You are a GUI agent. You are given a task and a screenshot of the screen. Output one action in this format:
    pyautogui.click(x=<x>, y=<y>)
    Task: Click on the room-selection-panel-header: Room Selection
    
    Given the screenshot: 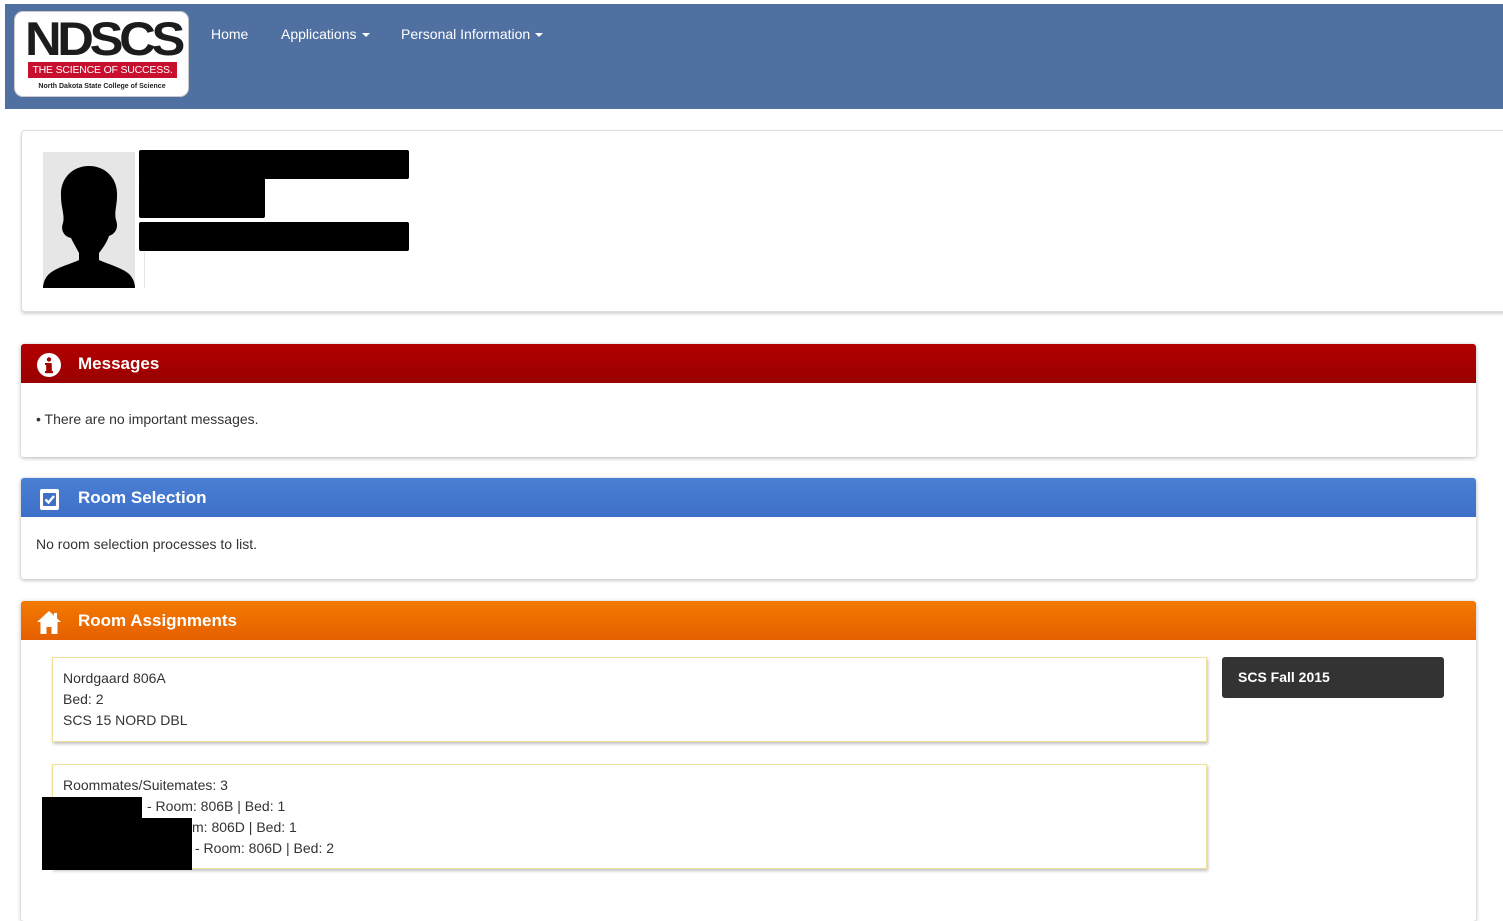 What is the action you would take?
    pyautogui.click(x=748, y=497)
    